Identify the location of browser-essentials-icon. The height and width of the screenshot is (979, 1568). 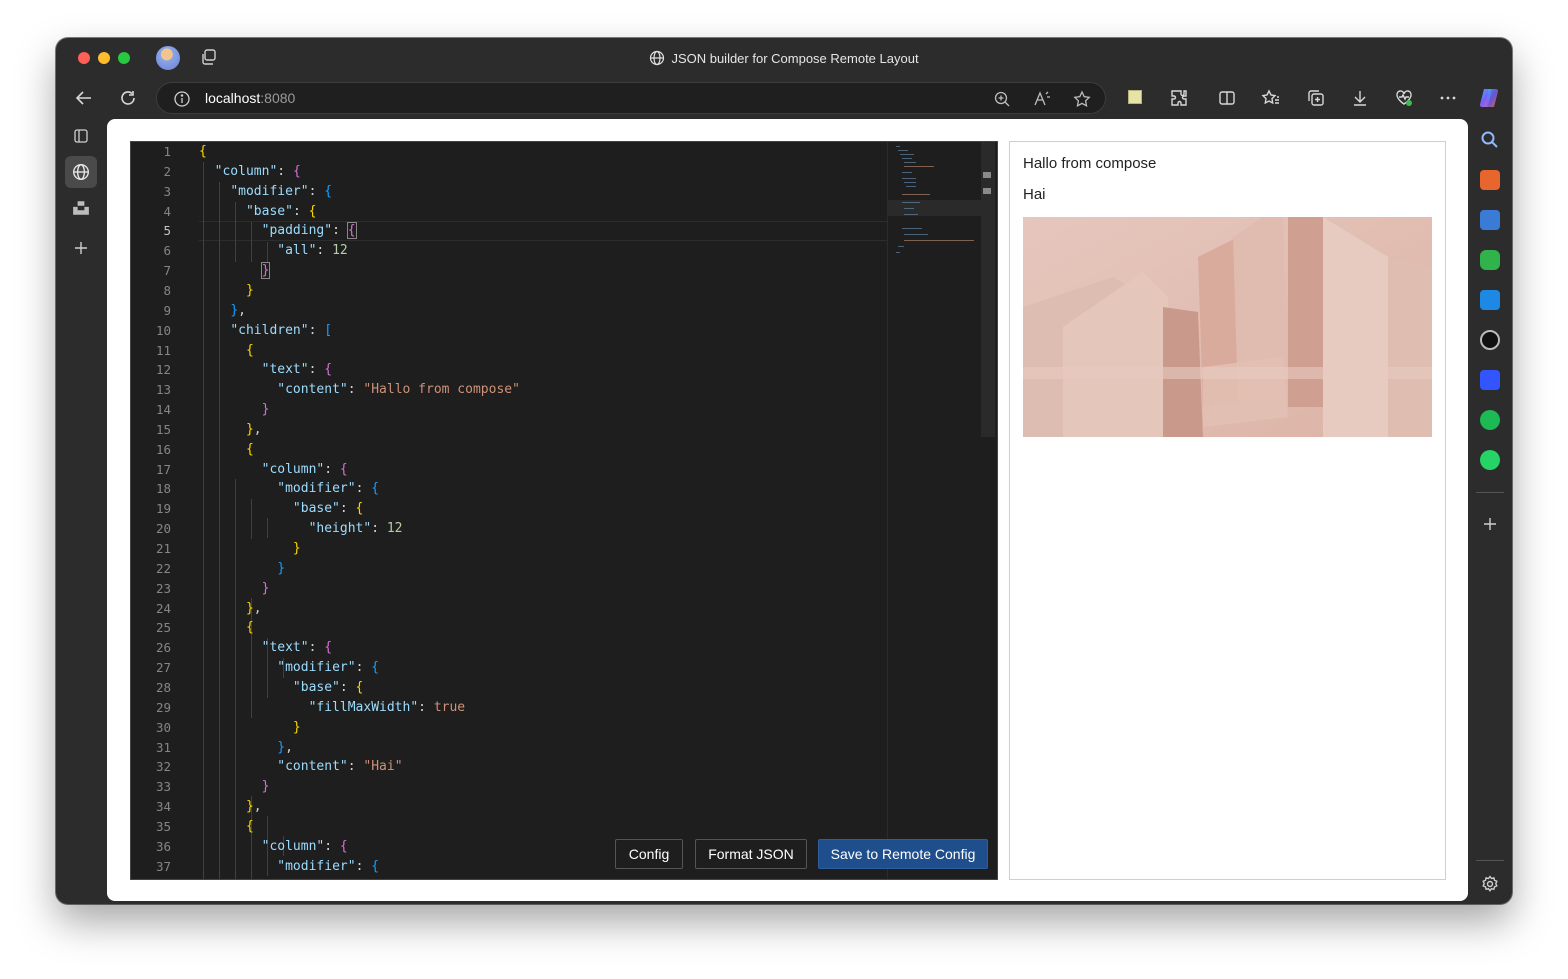
(1404, 98).